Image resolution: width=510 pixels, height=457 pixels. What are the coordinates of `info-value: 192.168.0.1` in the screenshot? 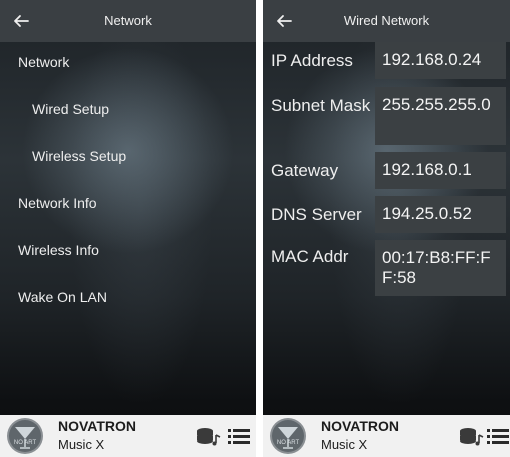 It's located at (440, 170).